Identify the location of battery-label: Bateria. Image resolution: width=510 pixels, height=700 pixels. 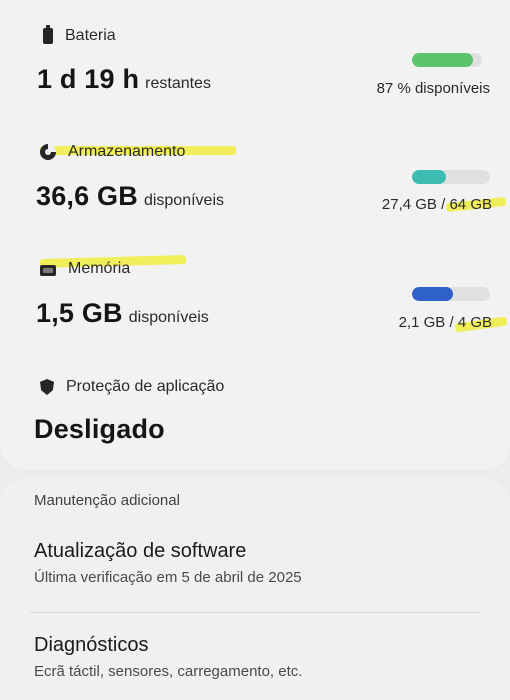
(90, 35).